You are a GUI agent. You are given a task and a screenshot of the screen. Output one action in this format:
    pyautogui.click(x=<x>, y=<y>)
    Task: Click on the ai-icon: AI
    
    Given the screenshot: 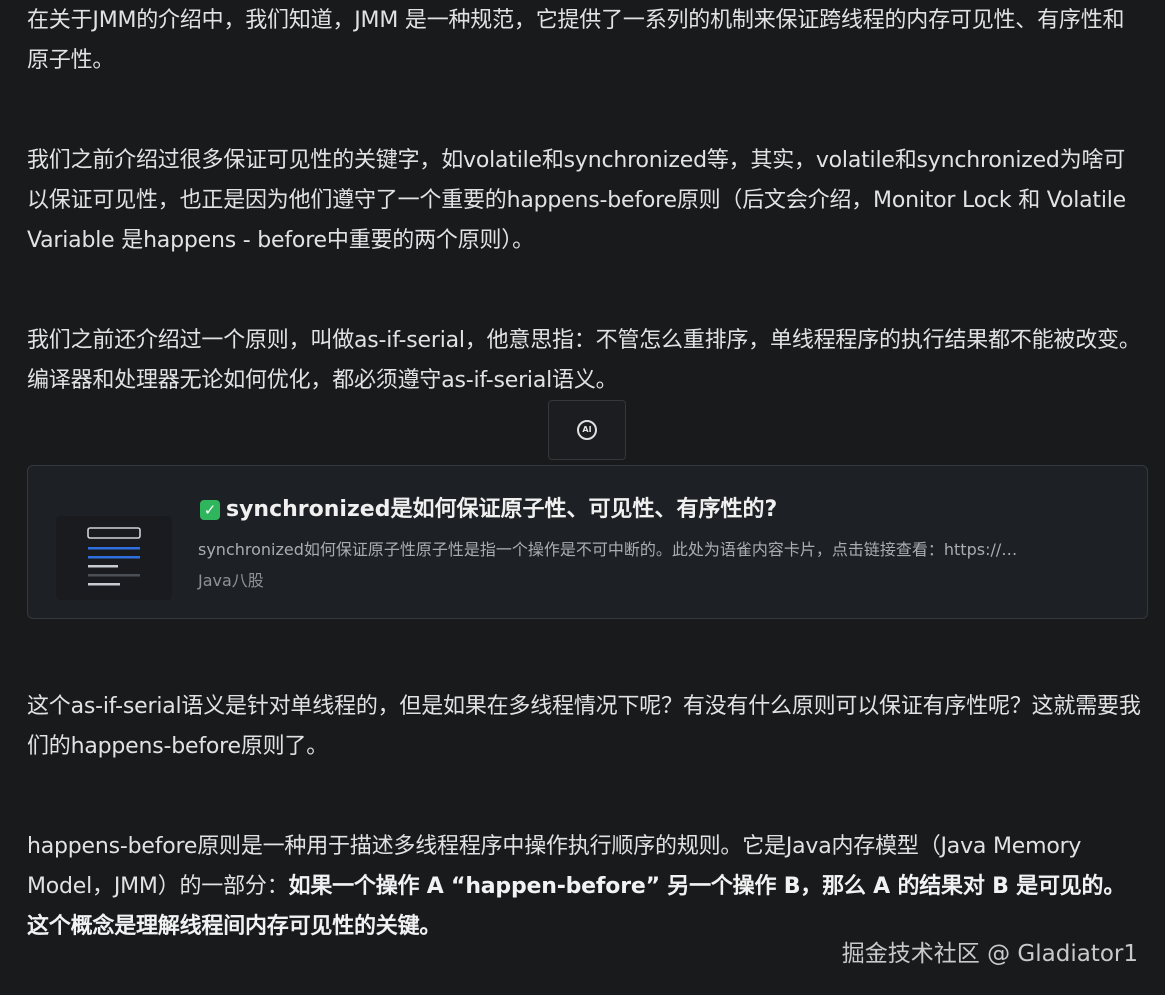 What is the action you would take?
    pyautogui.click(x=587, y=430)
    